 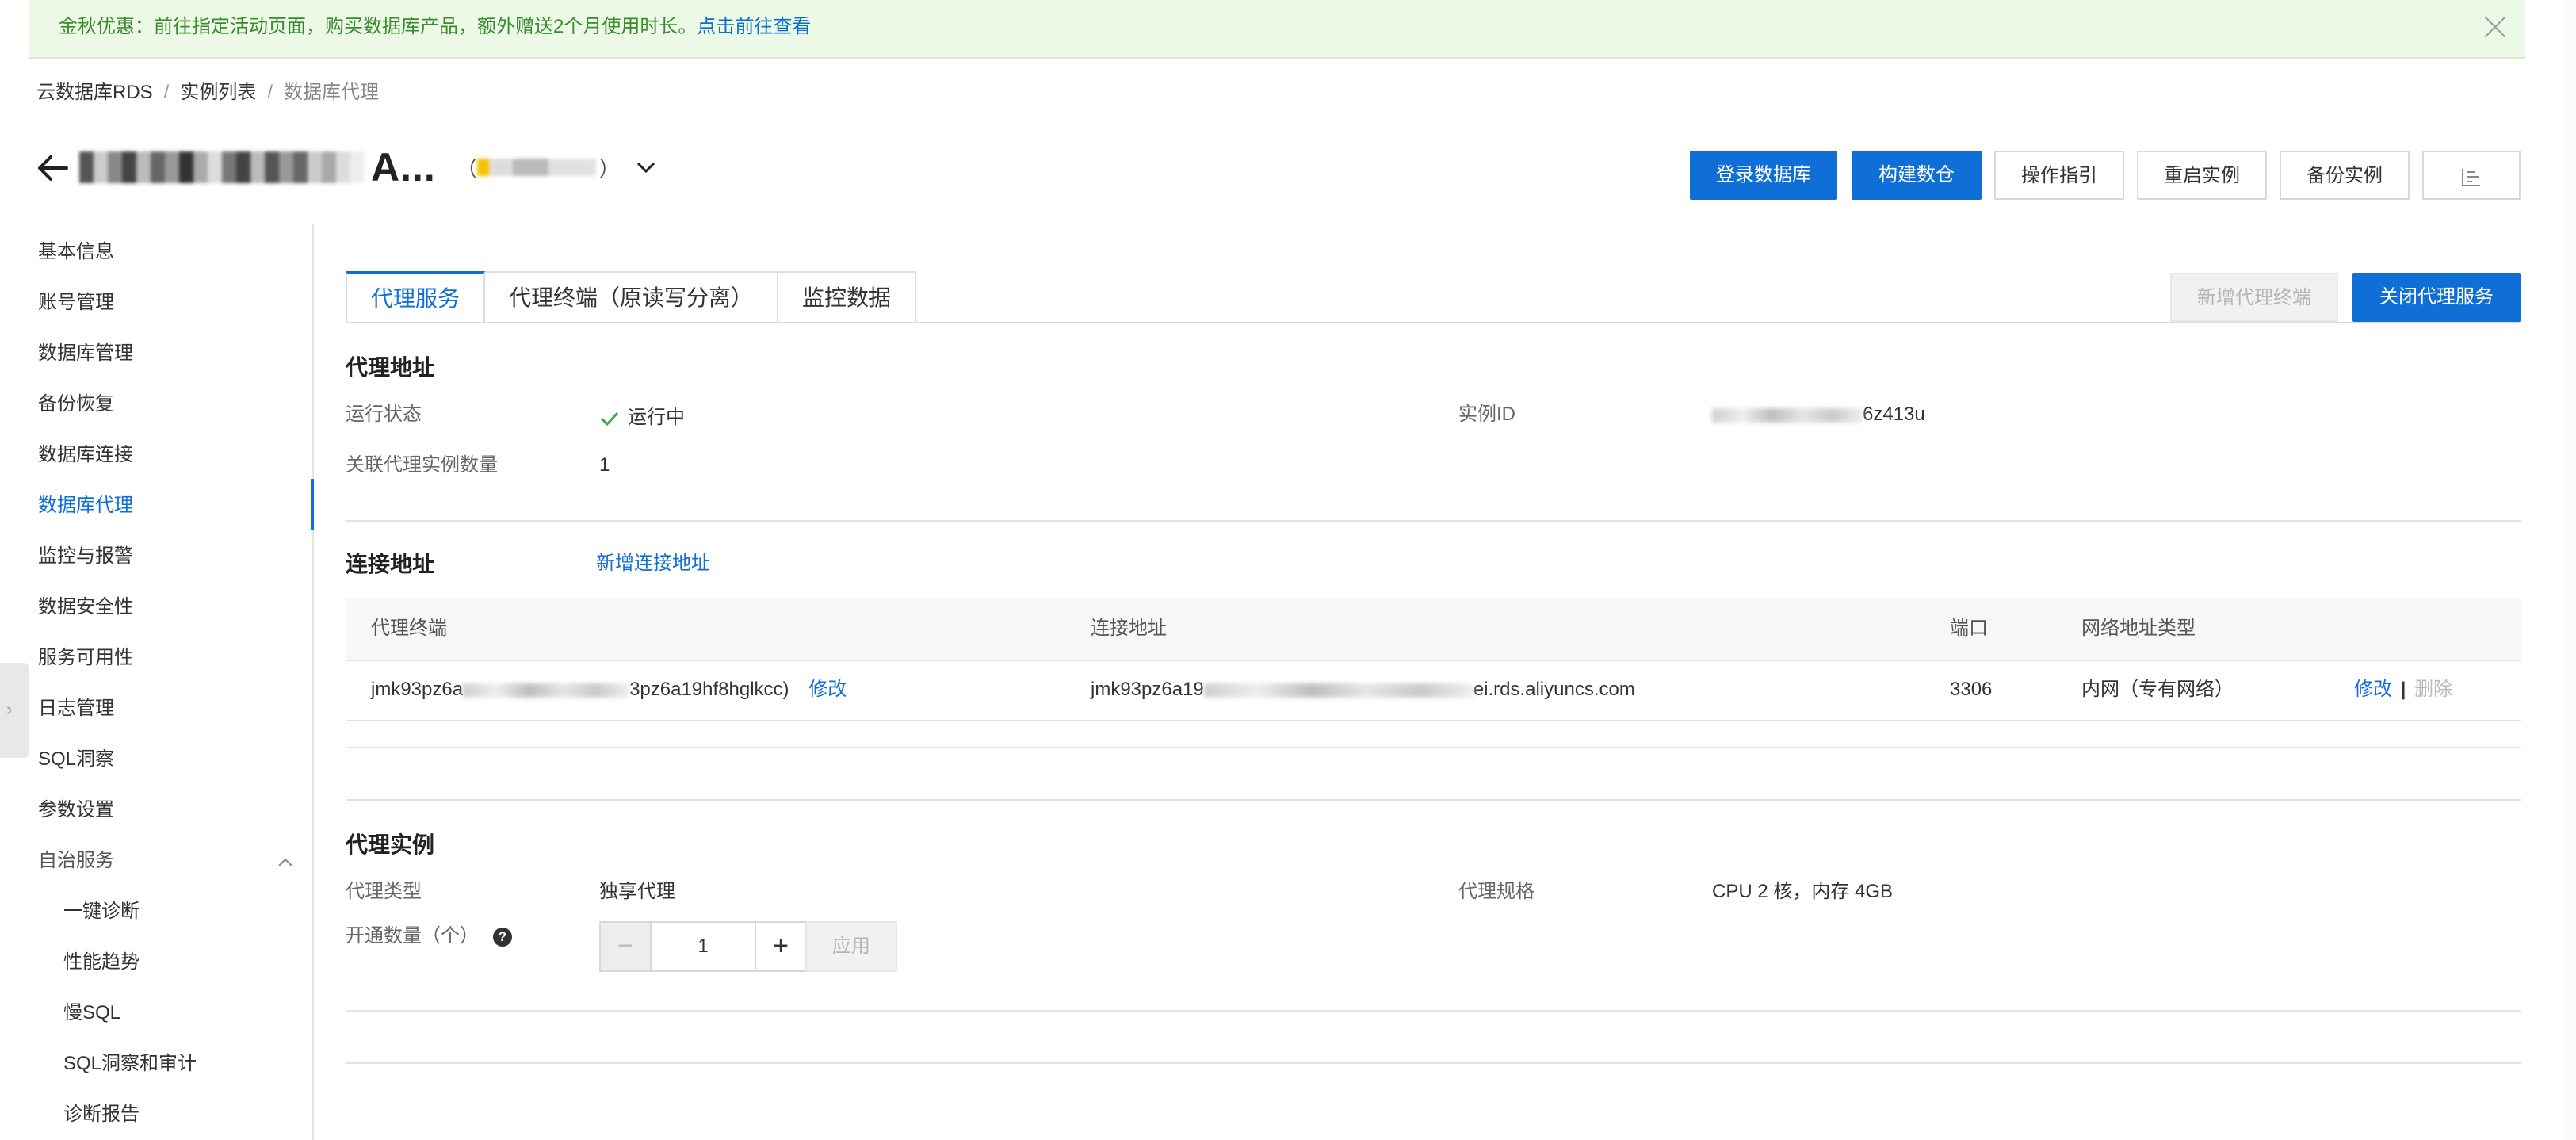 I want to click on masked-region, so click(x=536, y=167).